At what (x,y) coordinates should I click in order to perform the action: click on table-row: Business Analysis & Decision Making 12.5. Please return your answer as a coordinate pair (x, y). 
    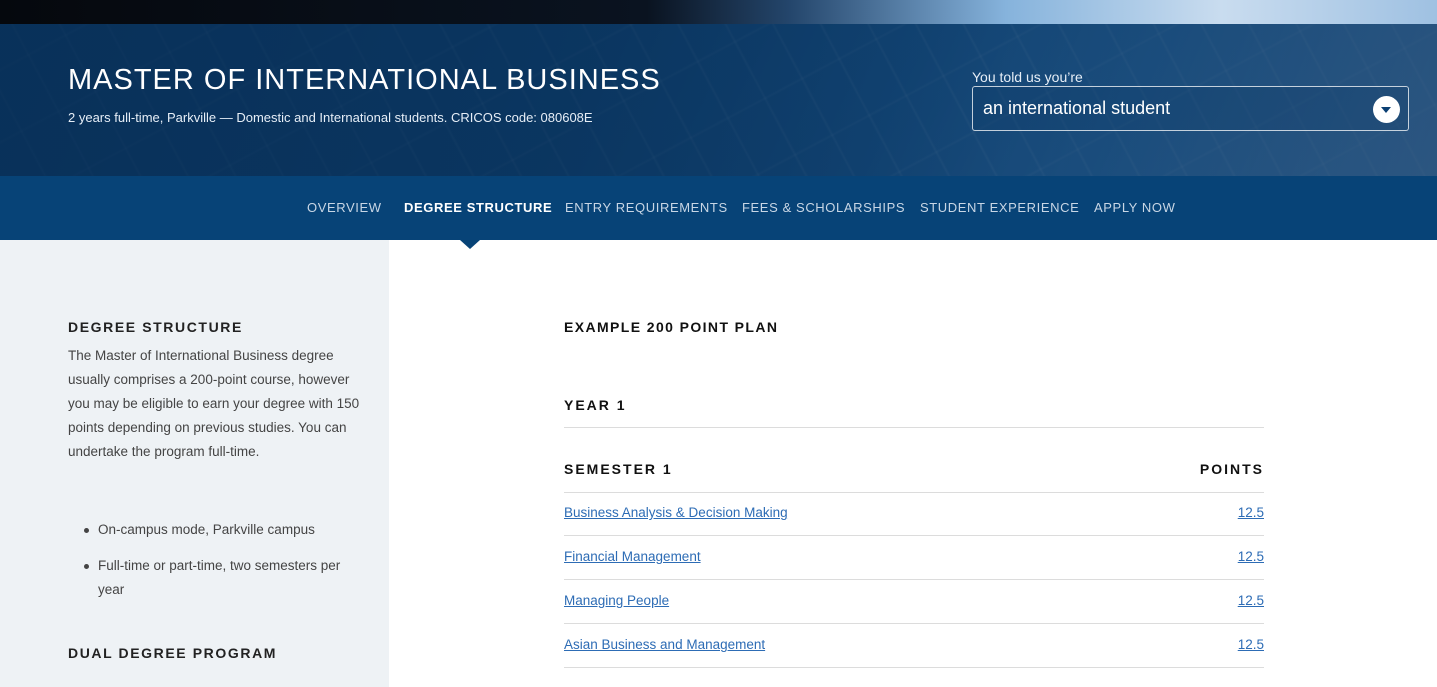
    Looking at the image, I should click on (914, 514).